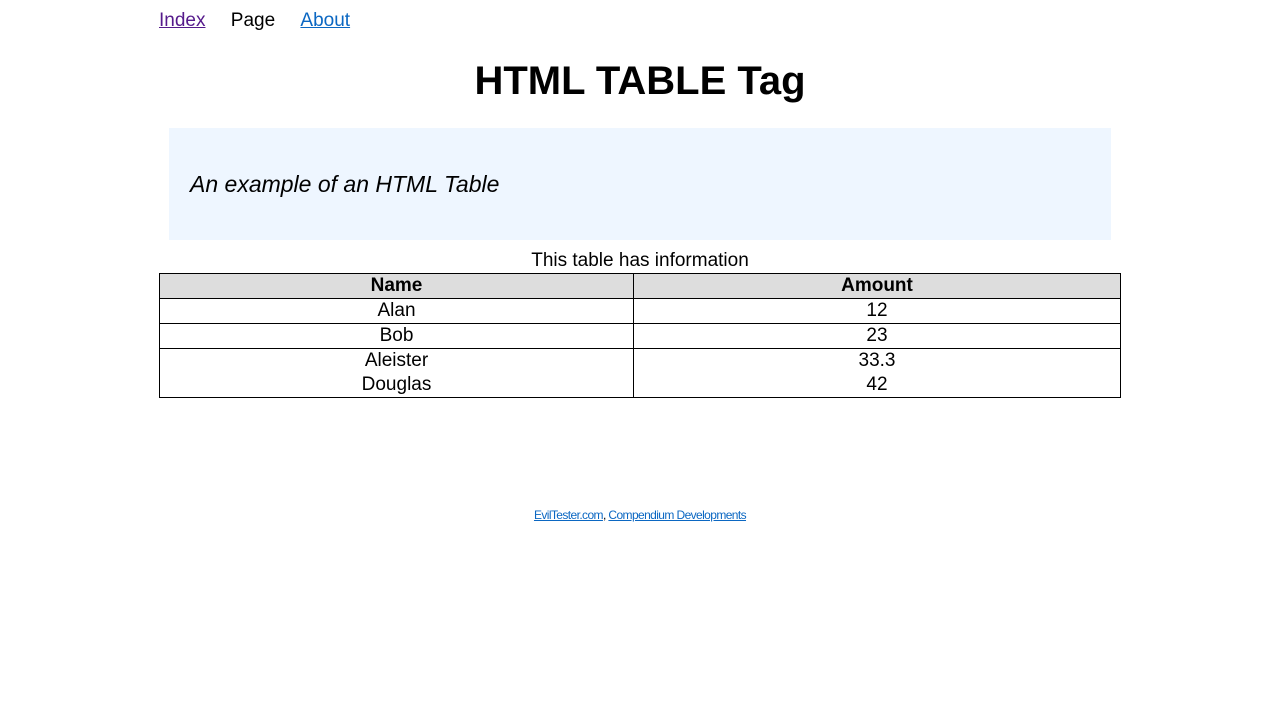 This screenshot has width=1280, height=720. What do you see at coordinates (640, 81) in the screenshot?
I see `page-title: HTML TABLE Tag` at bounding box center [640, 81].